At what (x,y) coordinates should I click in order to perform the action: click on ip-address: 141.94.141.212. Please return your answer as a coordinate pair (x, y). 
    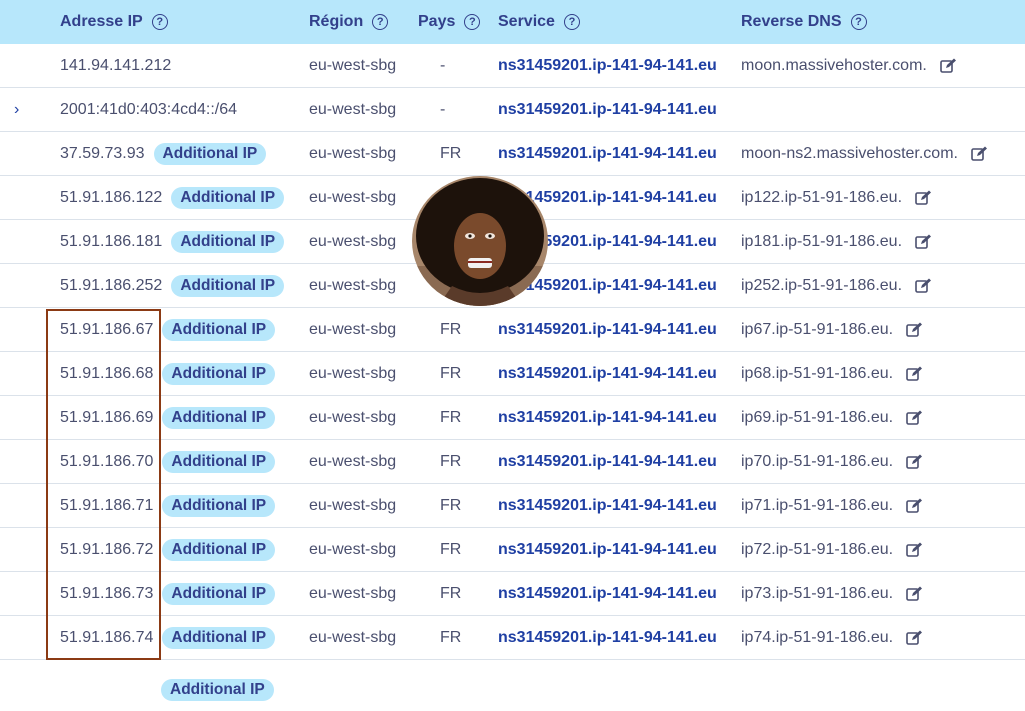
    Looking at the image, I should click on (116, 65).